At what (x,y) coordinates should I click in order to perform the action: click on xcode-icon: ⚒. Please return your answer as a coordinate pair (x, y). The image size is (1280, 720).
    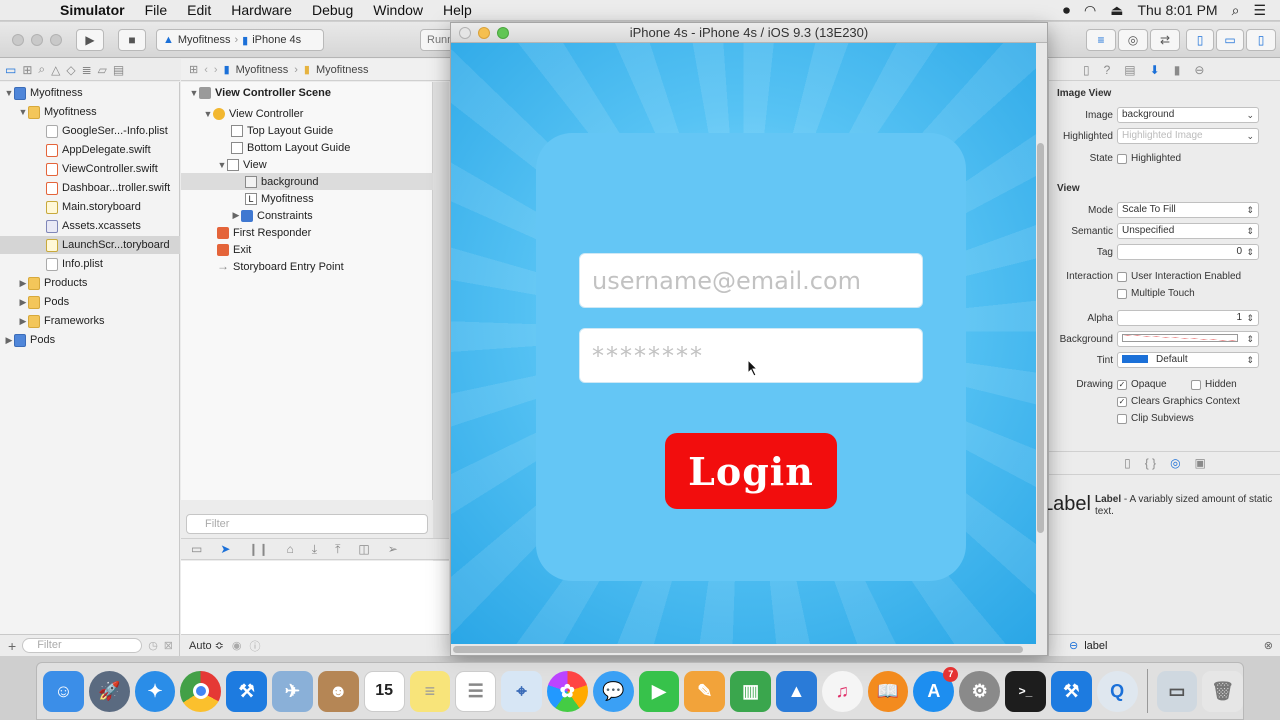
    Looking at the image, I should click on (247, 691).